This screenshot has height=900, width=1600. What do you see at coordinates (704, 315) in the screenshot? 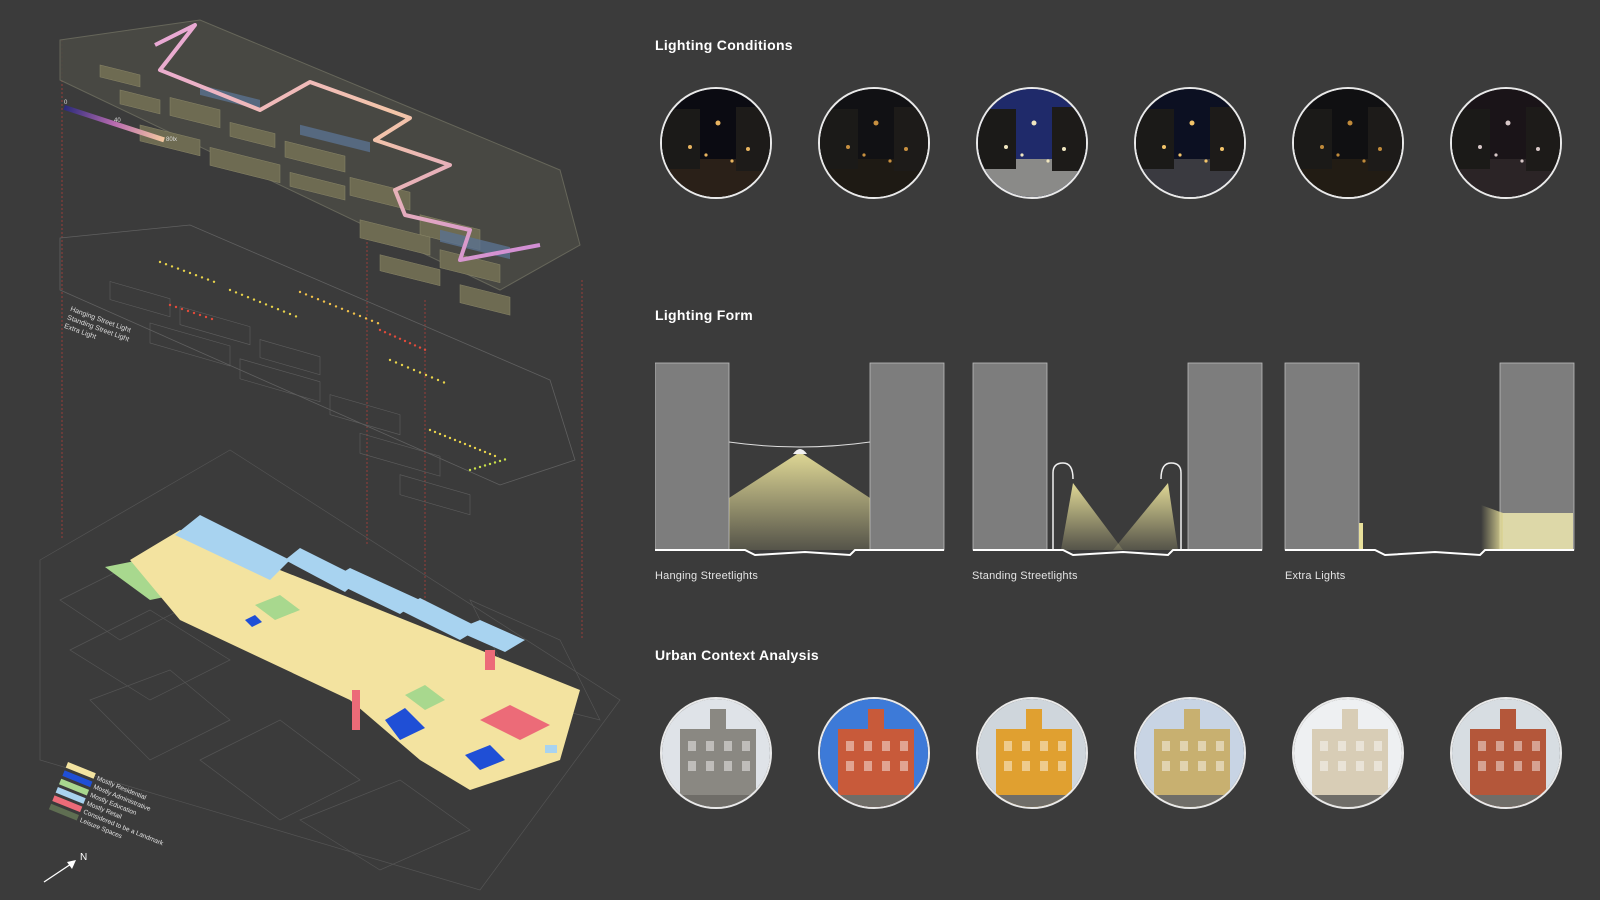
I see `lighting-form-title: Lighting Form` at bounding box center [704, 315].